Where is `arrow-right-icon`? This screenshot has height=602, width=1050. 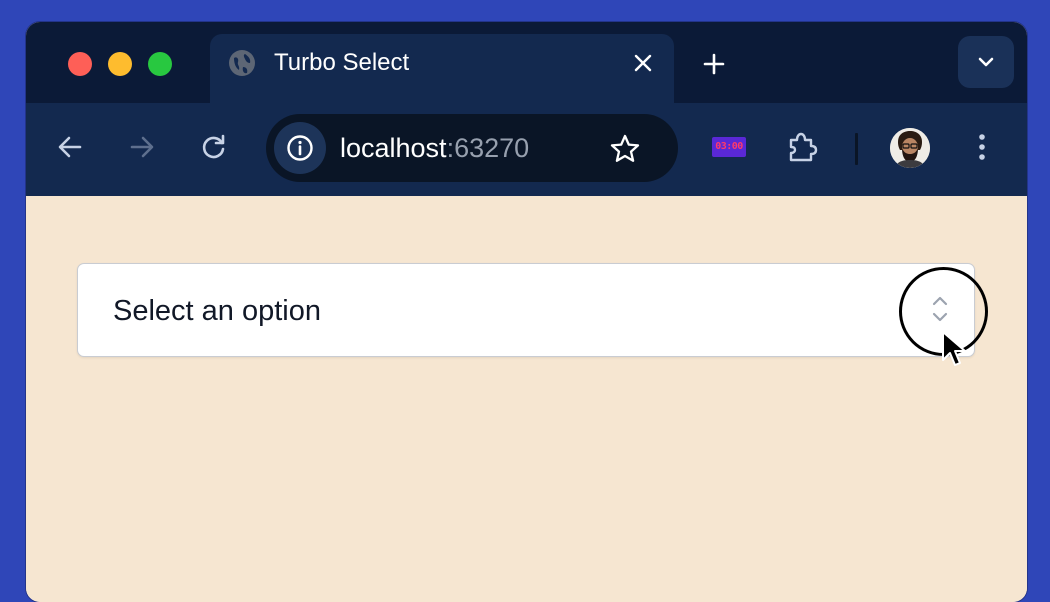 arrow-right-icon is located at coordinates (142, 147).